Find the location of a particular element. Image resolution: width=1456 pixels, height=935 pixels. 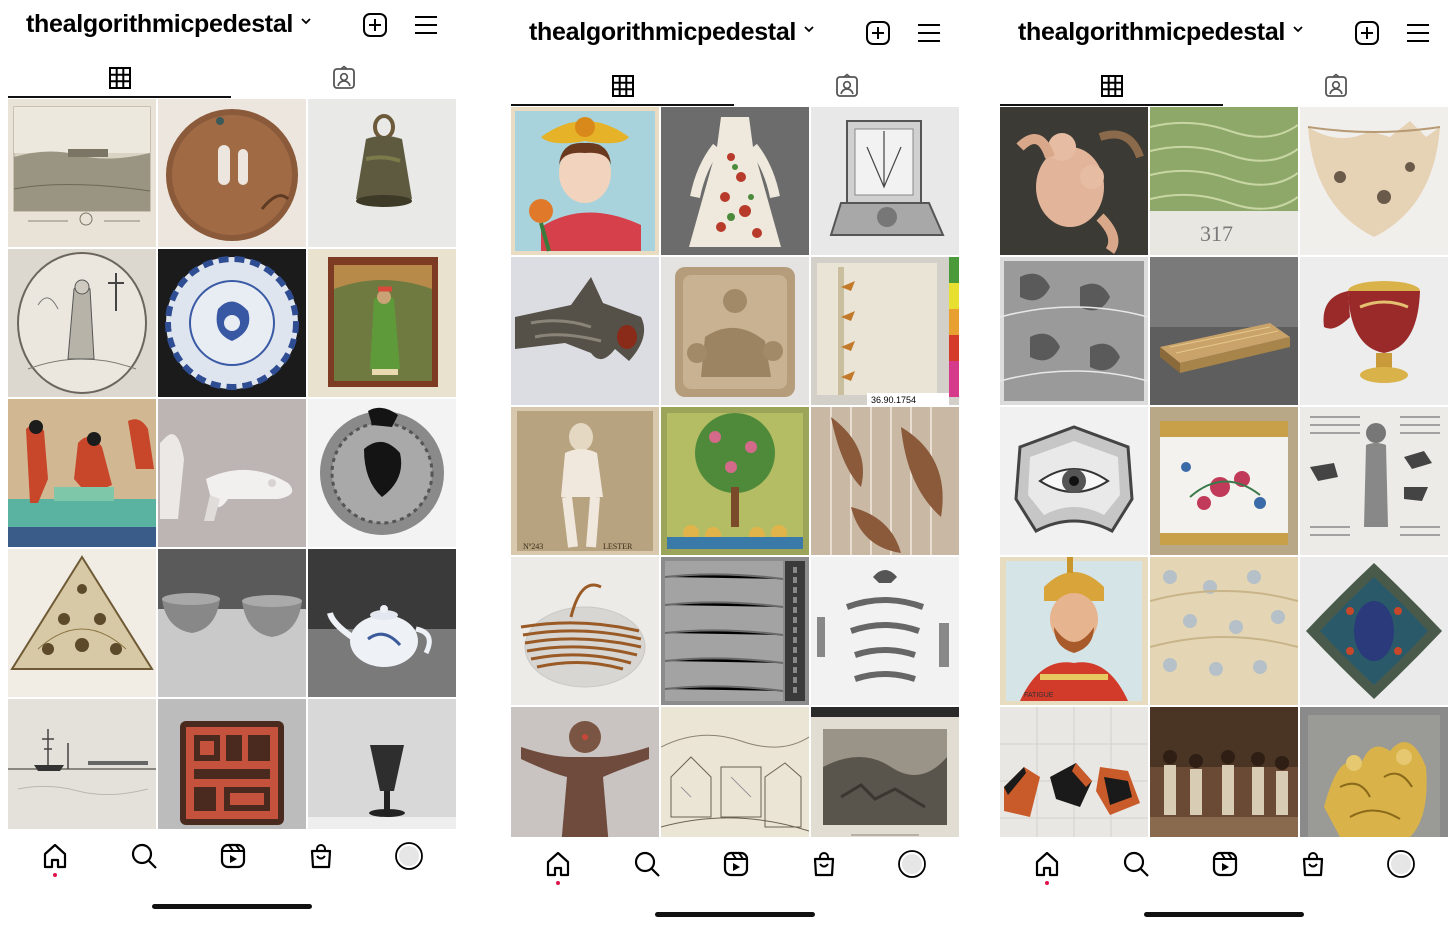

bottom-nav is located at coordinates (232, 856).